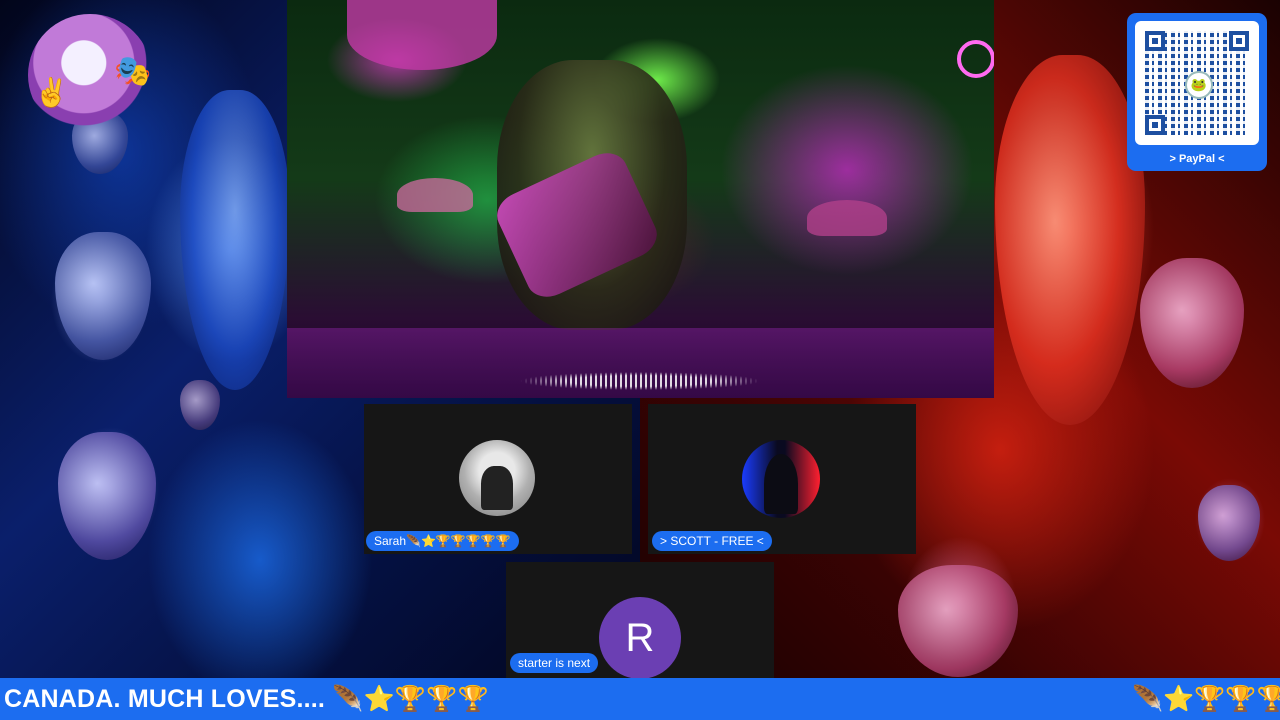 This screenshot has width=1280, height=720. I want to click on avatar-letter: R, so click(640, 638).